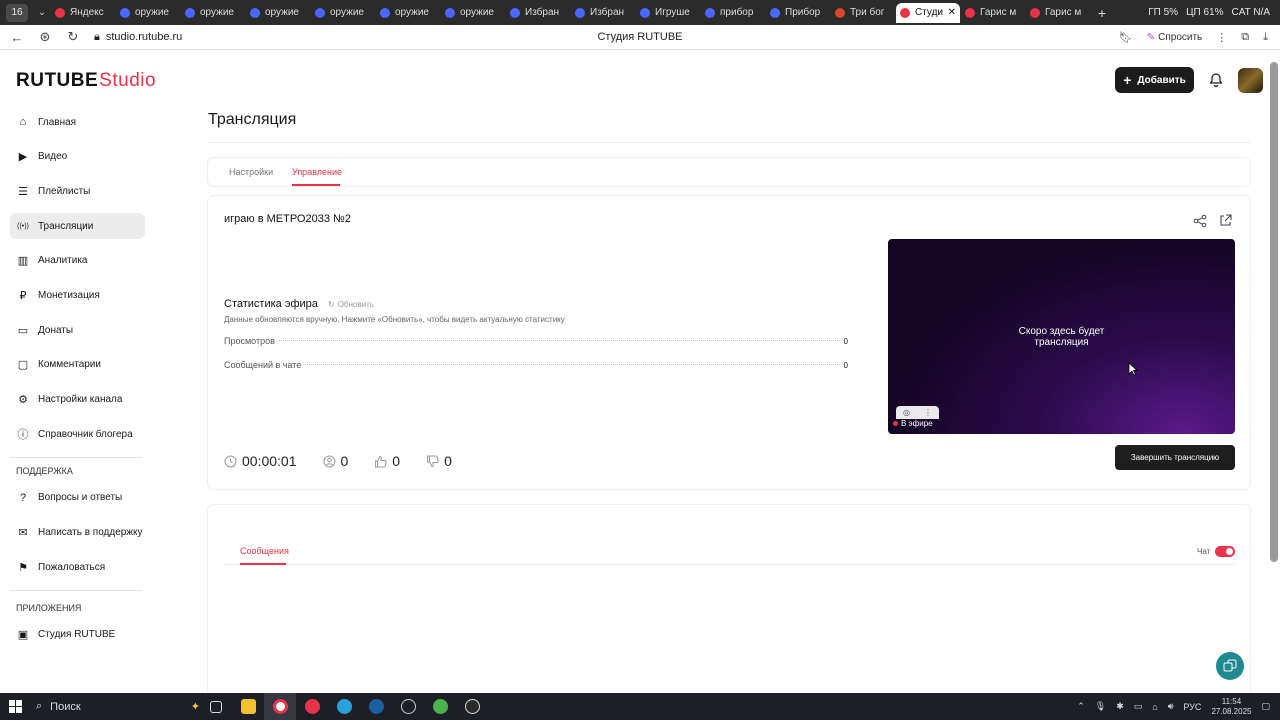  What do you see at coordinates (1200, 221) in the screenshot?
I see `share-icon` at bounding box center [1200, 221].